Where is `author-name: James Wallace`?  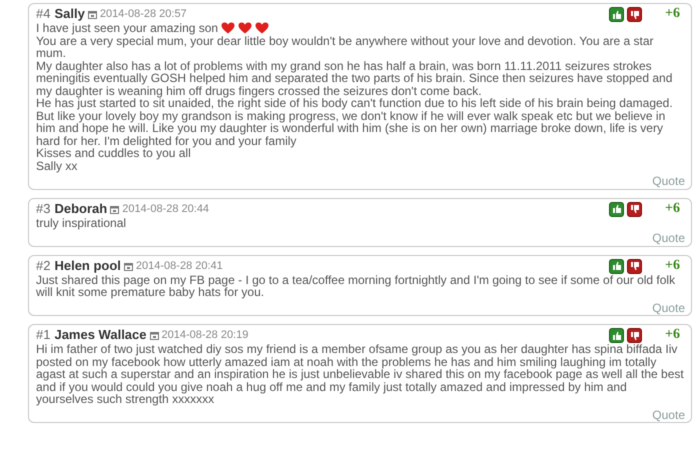 author-name: James Wallace is located at coordinates (100, 335).